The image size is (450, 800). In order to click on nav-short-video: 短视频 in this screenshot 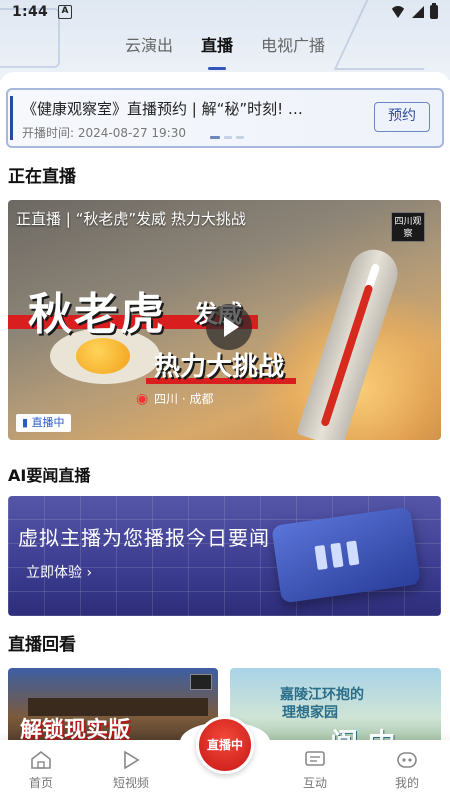, I will do `click(131, 770)`.